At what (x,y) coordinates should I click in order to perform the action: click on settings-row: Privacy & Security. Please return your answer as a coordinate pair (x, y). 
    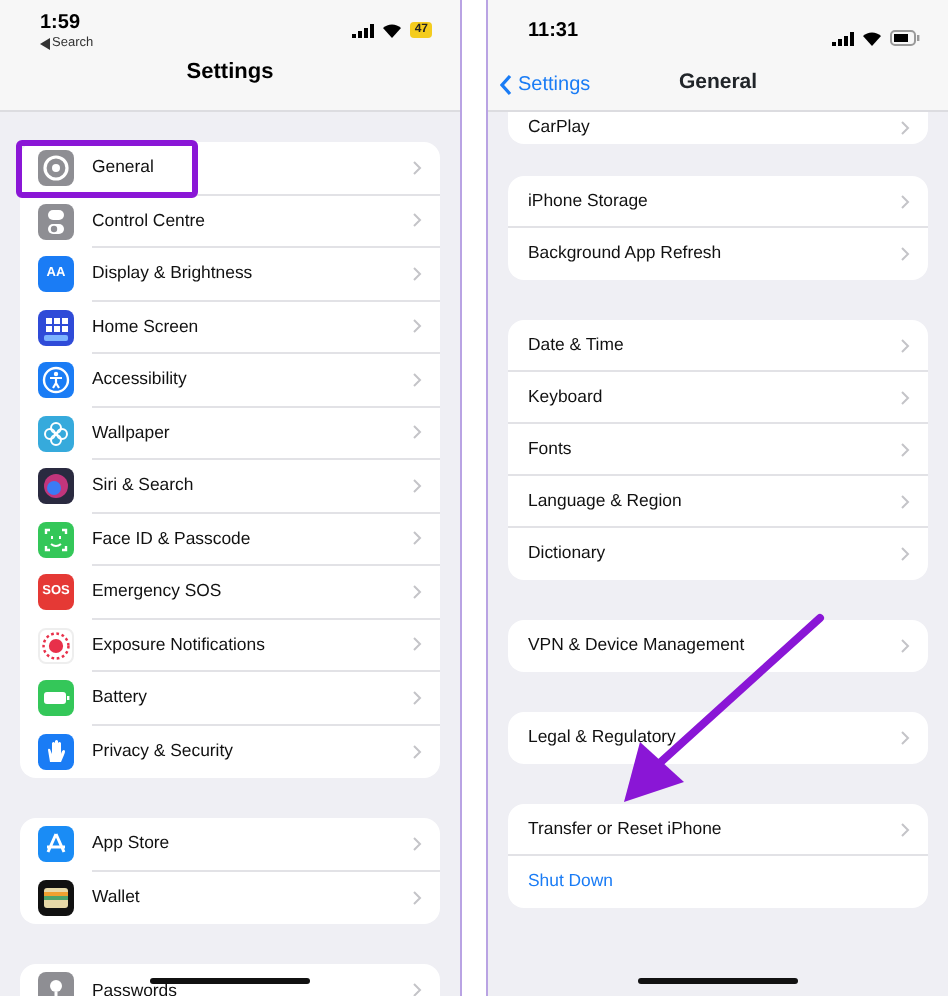
    Looking at the image, I should click on (230, 751).